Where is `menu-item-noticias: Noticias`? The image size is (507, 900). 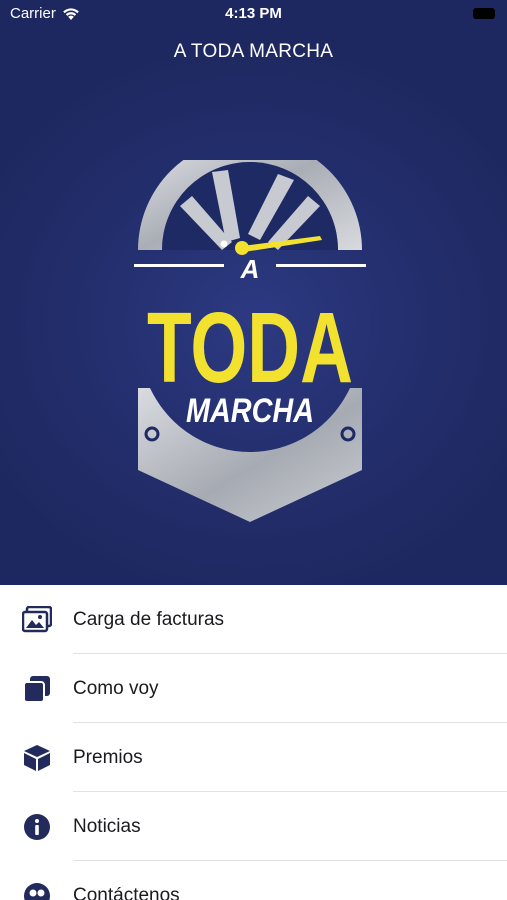 menu-item-noticias: Noticias is located at coordinates (253, 826).